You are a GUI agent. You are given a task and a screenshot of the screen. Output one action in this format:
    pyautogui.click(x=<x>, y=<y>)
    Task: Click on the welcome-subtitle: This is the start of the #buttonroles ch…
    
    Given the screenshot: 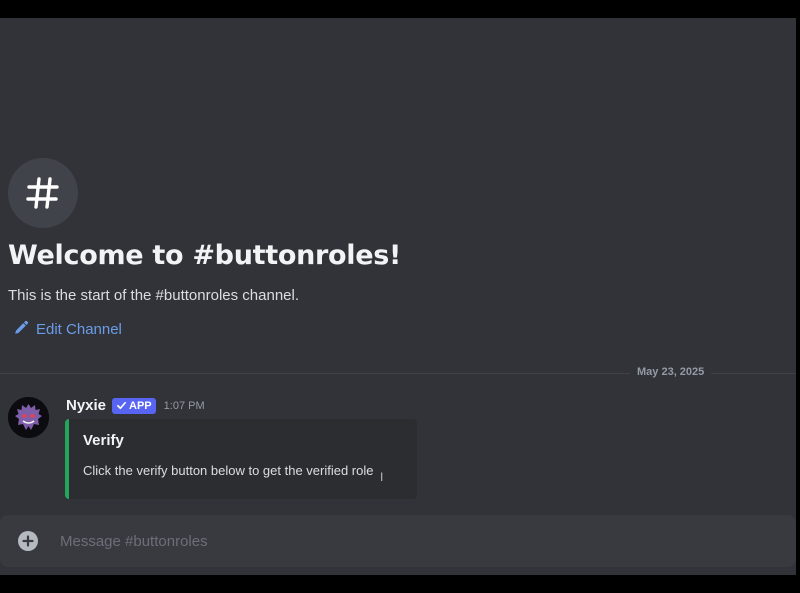 What is the action you would take?
    pyautogui.click(x=153, y=295)
    